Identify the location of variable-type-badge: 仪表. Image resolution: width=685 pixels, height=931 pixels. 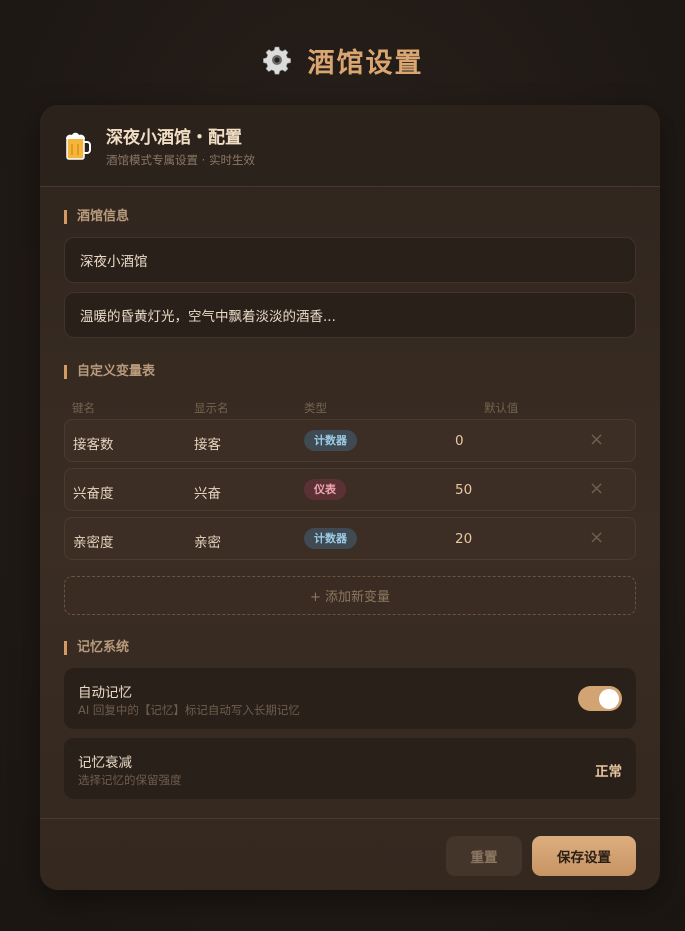
(325, 489).